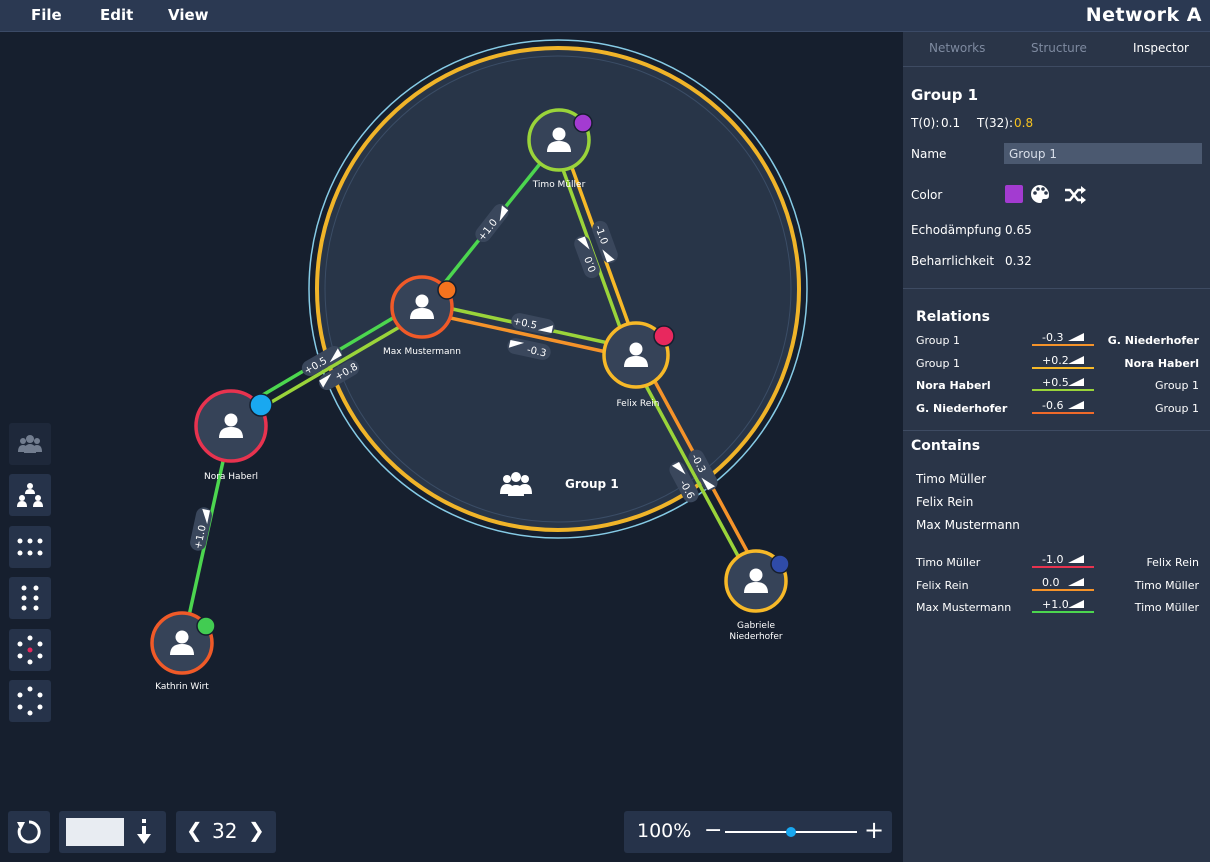 This screenshot has width=1210, height=862. I want to click on echo-value: 0.65, so click(1018, 230).